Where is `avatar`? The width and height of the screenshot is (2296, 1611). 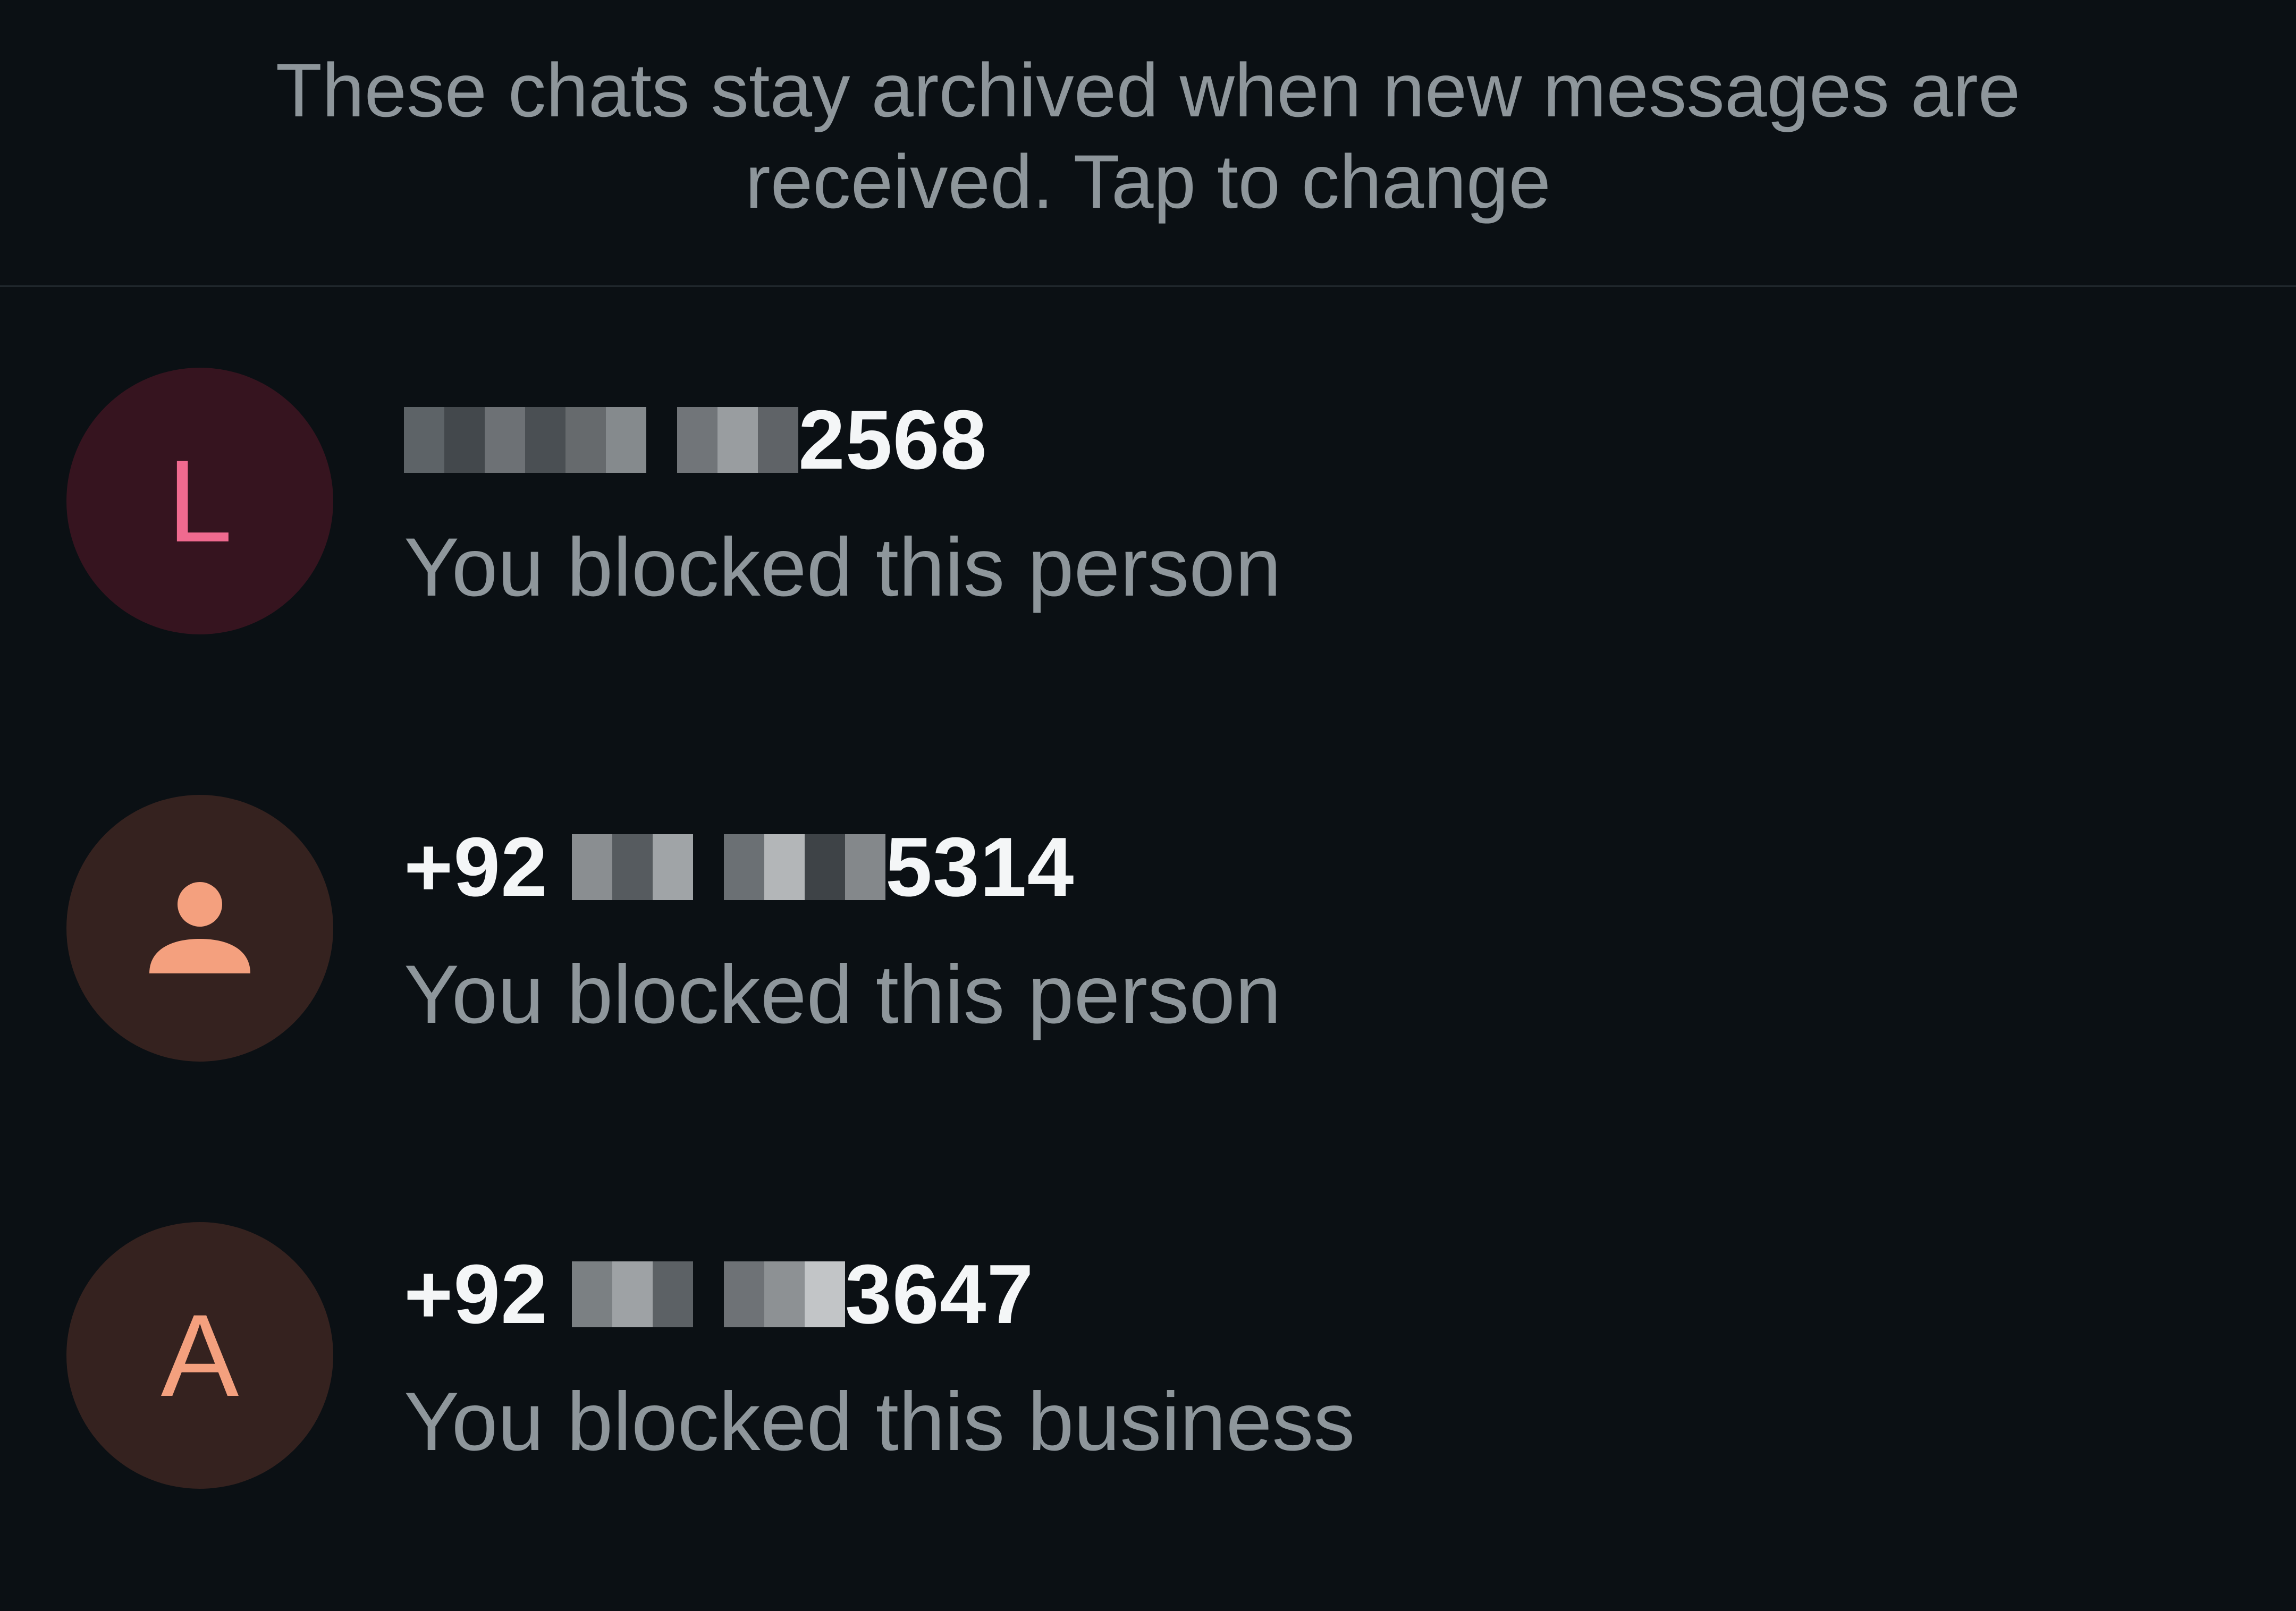 avatar is located at coordinates (199, 928).